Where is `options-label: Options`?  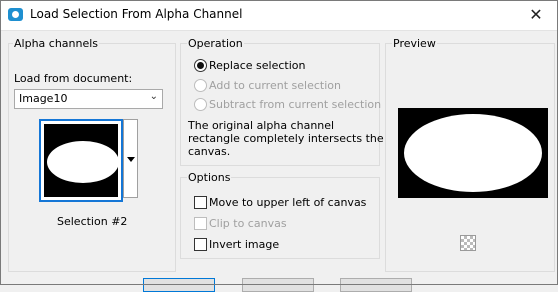 options-label: Options is located at coordinates (209, 177).